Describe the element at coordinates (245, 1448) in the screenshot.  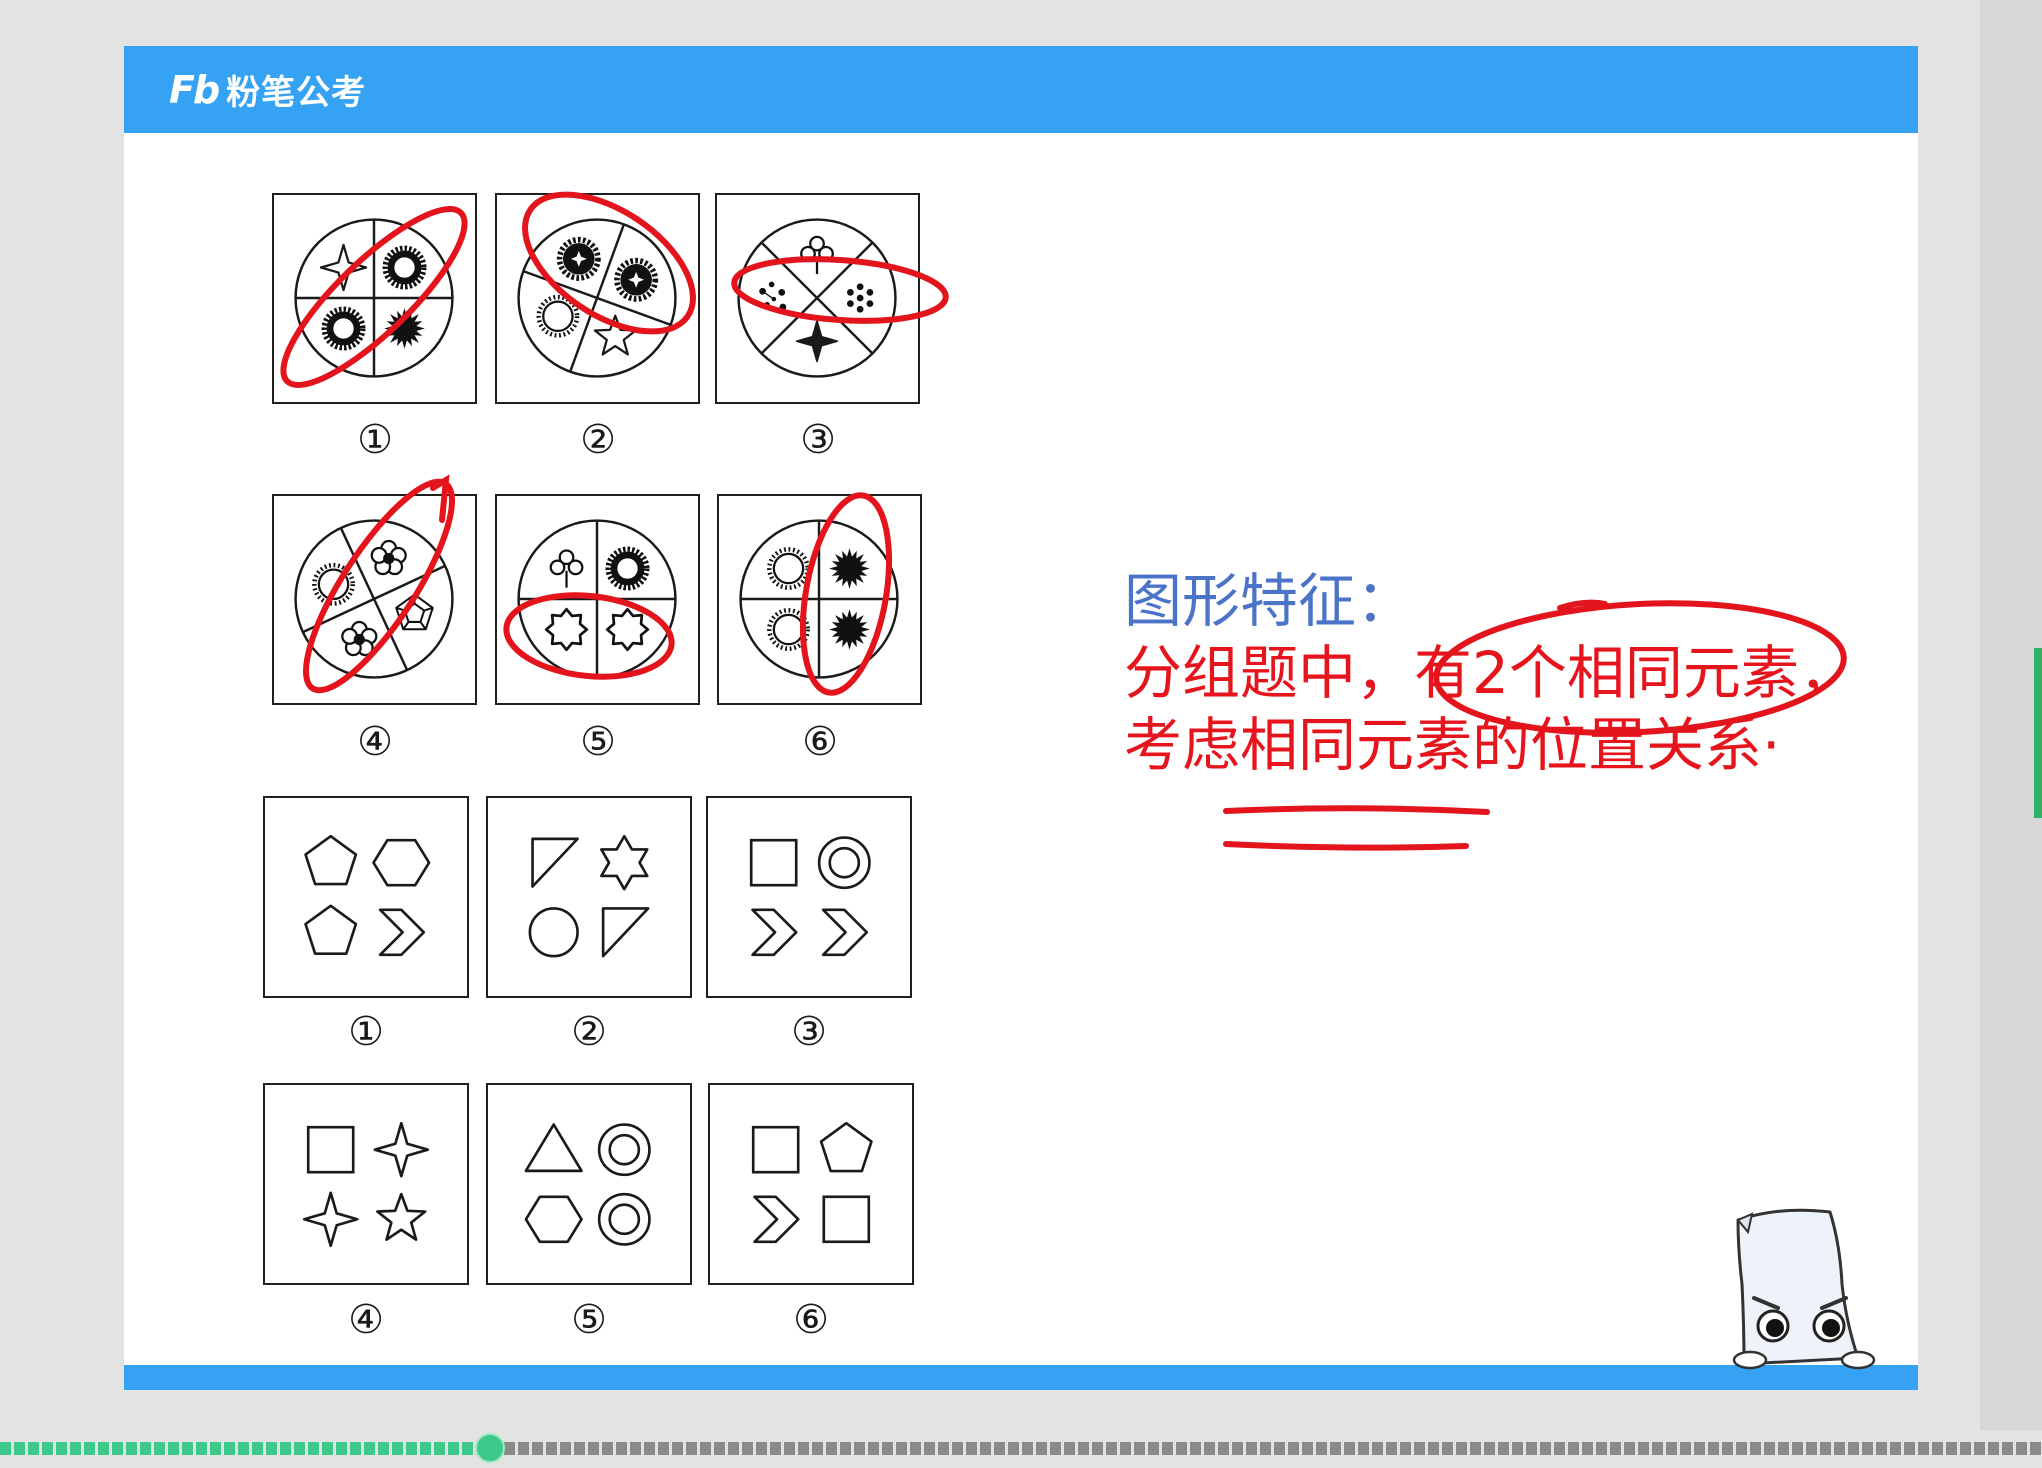
I see `progress-played` at that location.